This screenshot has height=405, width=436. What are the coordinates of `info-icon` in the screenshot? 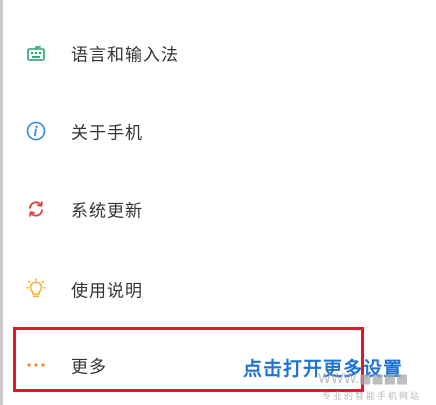 It's located at (36, 131).